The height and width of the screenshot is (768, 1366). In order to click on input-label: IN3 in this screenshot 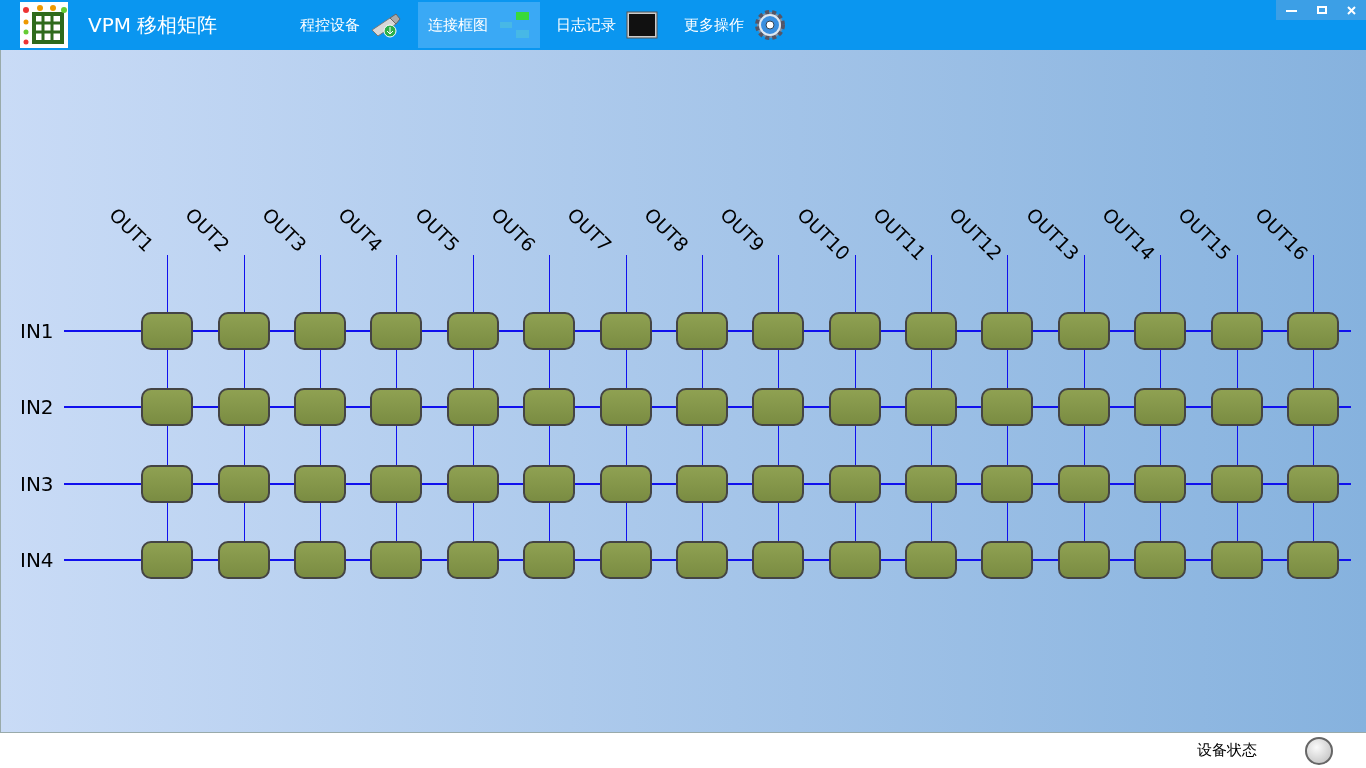, I will do `click(37, 483)`.